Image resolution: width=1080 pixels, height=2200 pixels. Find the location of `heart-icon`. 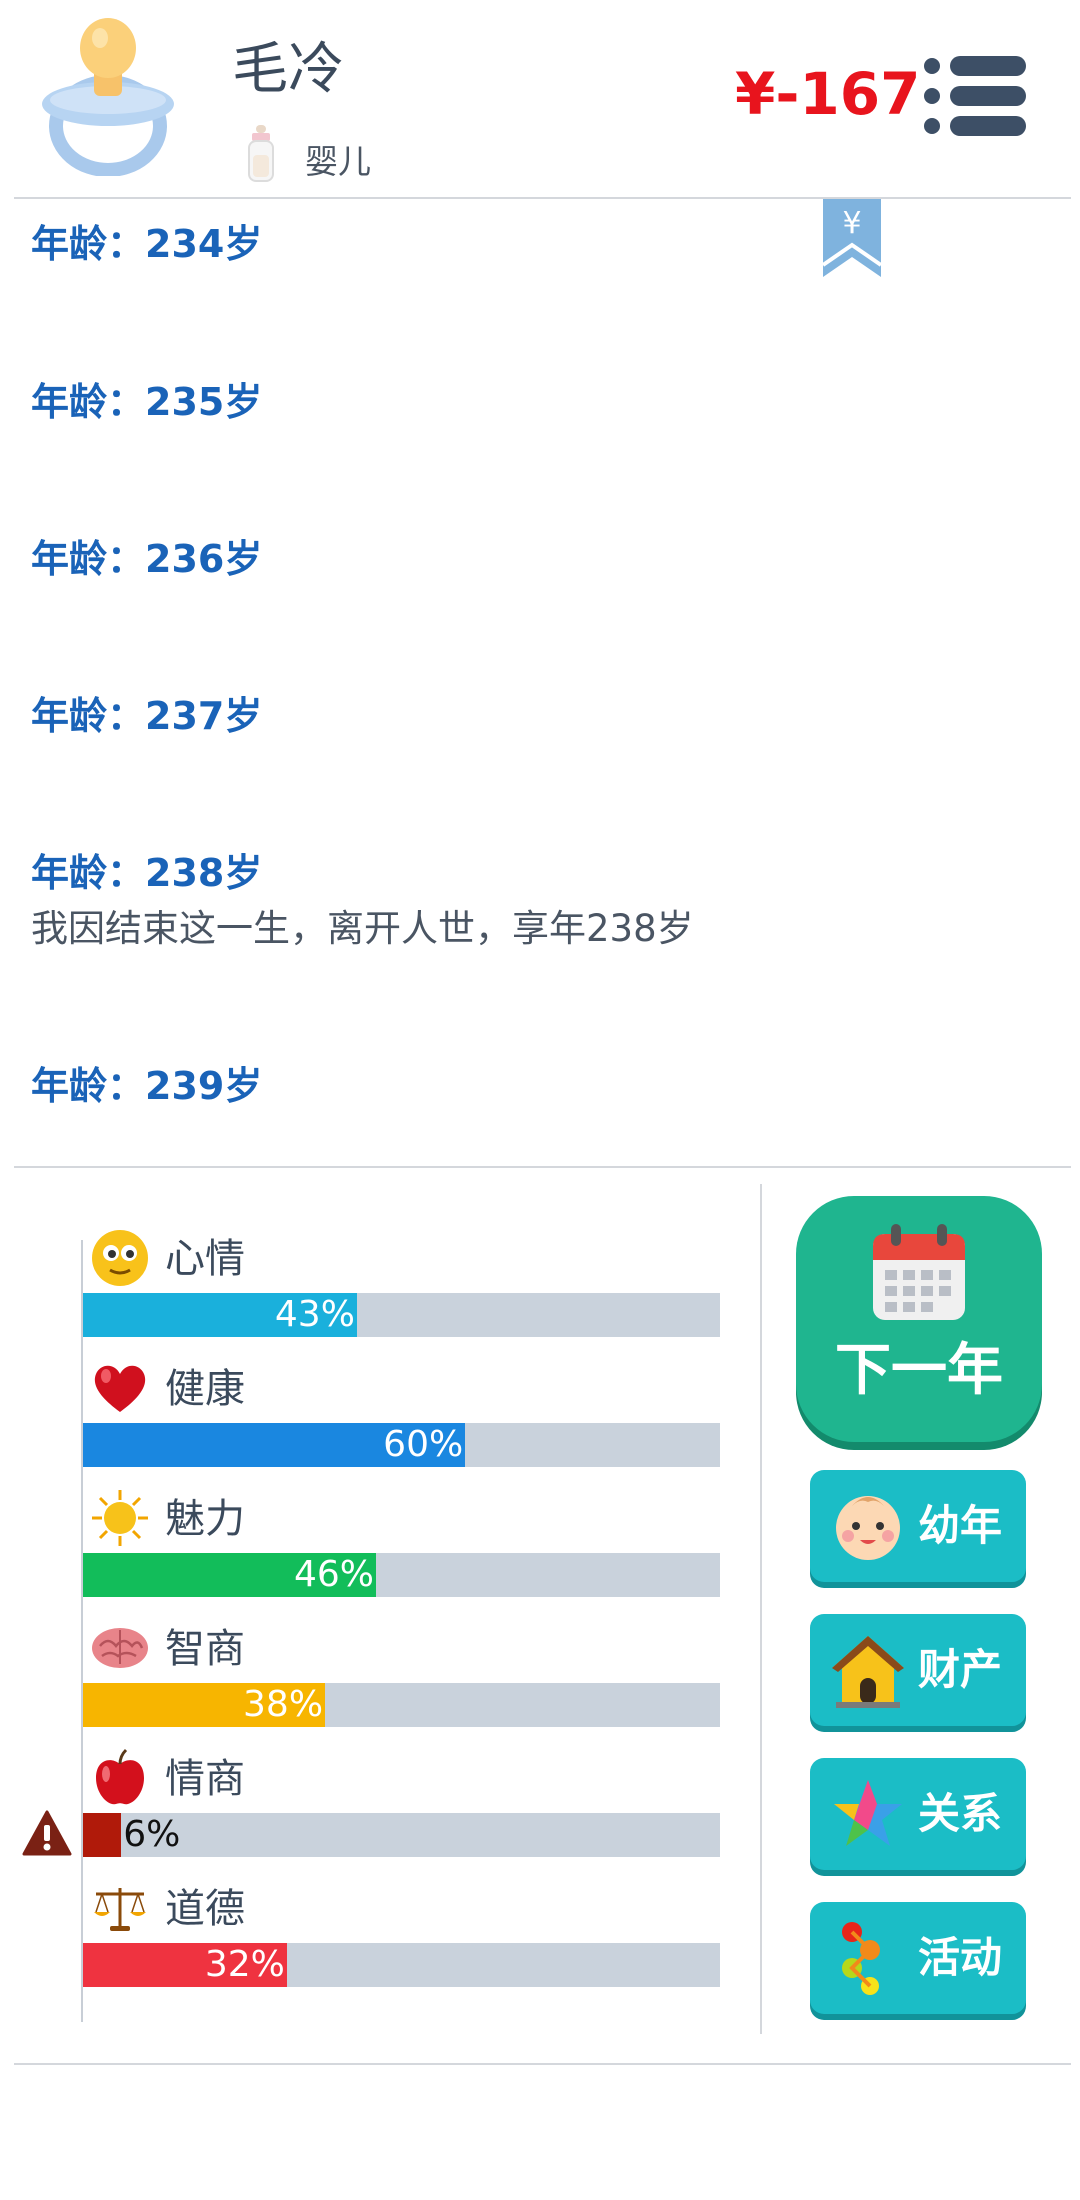

heart-icon is located at coordinates (120, 1388).